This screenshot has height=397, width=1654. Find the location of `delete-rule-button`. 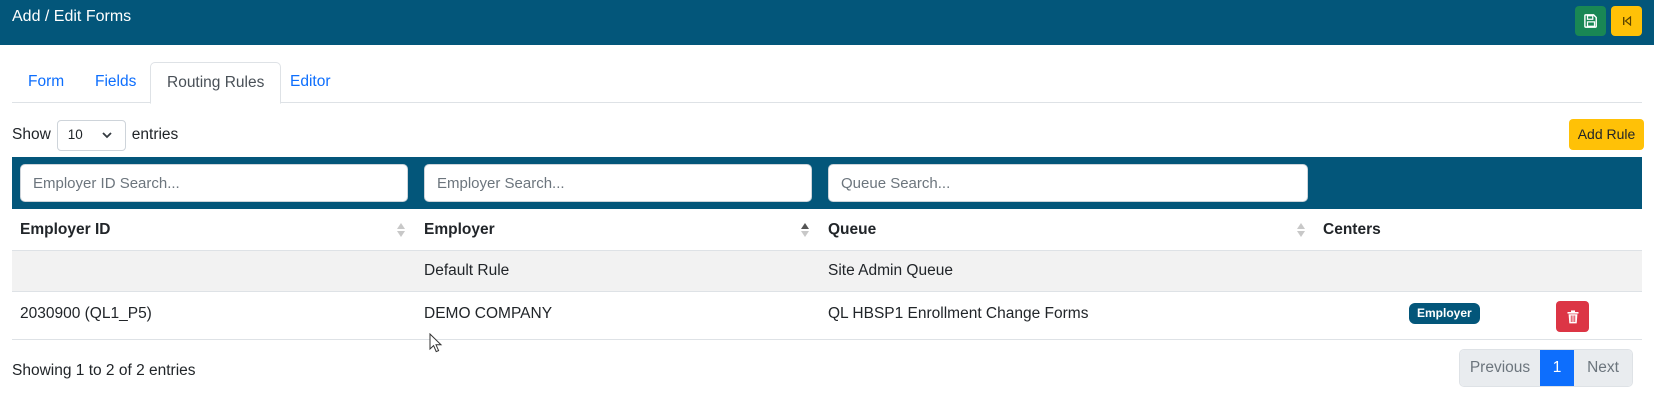

delete-rule-button is located at coordinates (1572, 316).